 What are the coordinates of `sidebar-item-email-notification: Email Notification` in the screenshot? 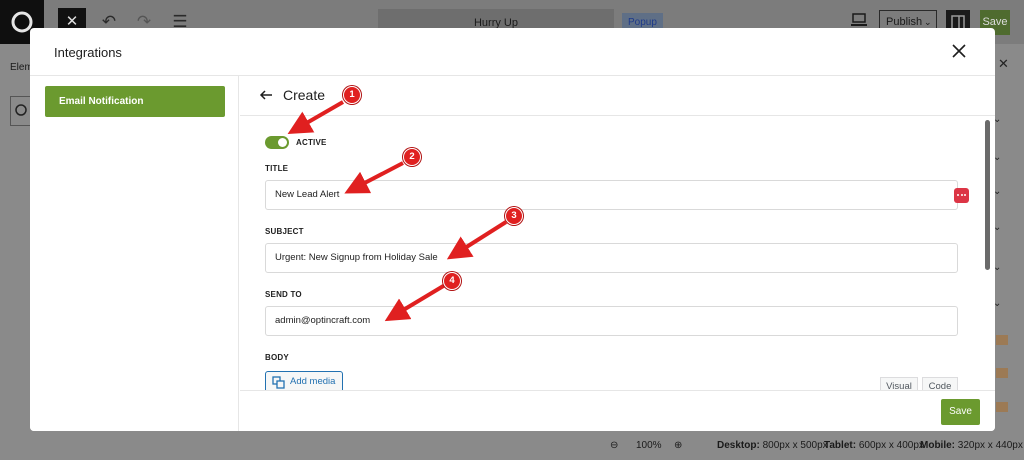 It's located at (135, 101).